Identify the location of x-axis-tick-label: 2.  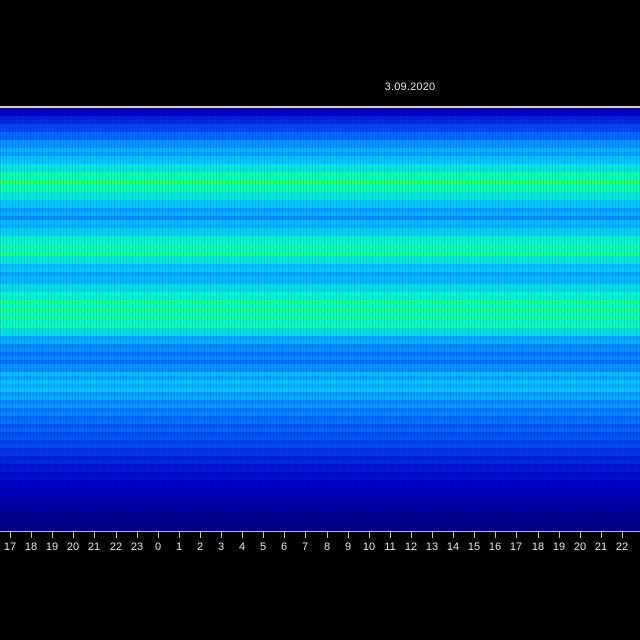
(200, 547).